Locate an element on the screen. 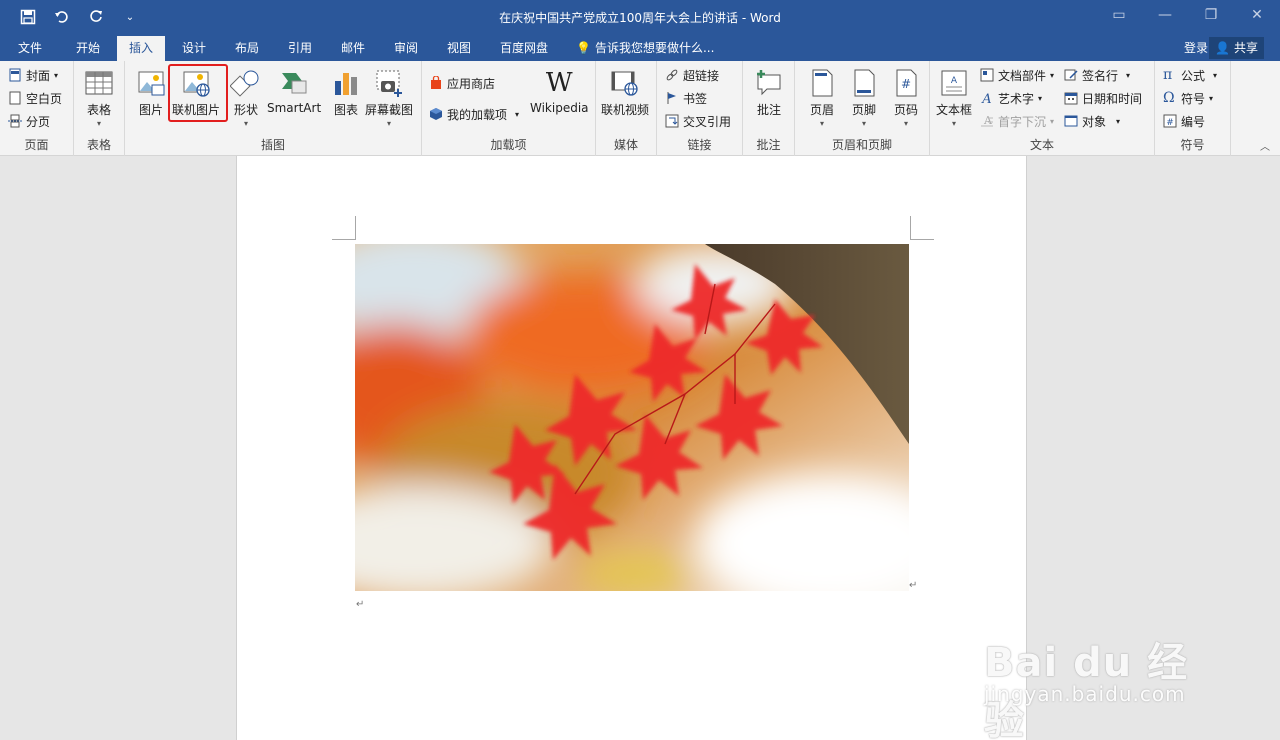 The image size is (1280, 740). group-label-tables: 表格 is located at coordinates (98, 145).